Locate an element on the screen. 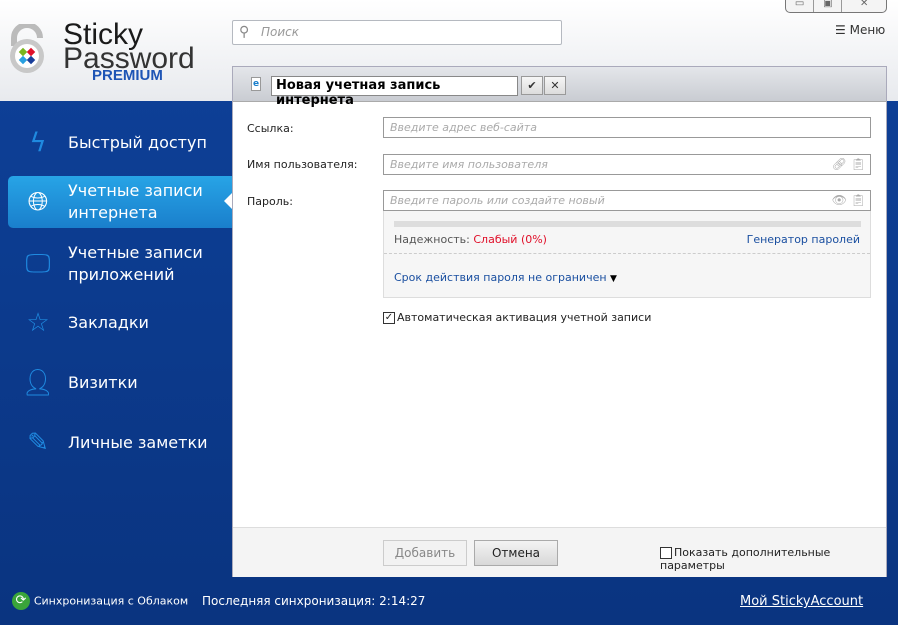 The height and width of the screenshot is (625, 898). logo: Sticky Password PREMIUM is located at coordinates (123, 54).